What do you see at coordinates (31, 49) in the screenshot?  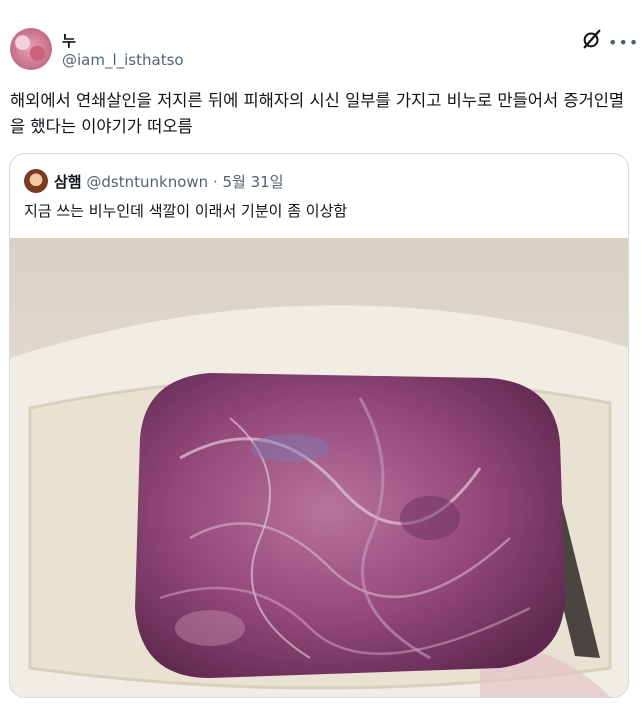 I see `author-avatar` at bounding box center [31, 49].